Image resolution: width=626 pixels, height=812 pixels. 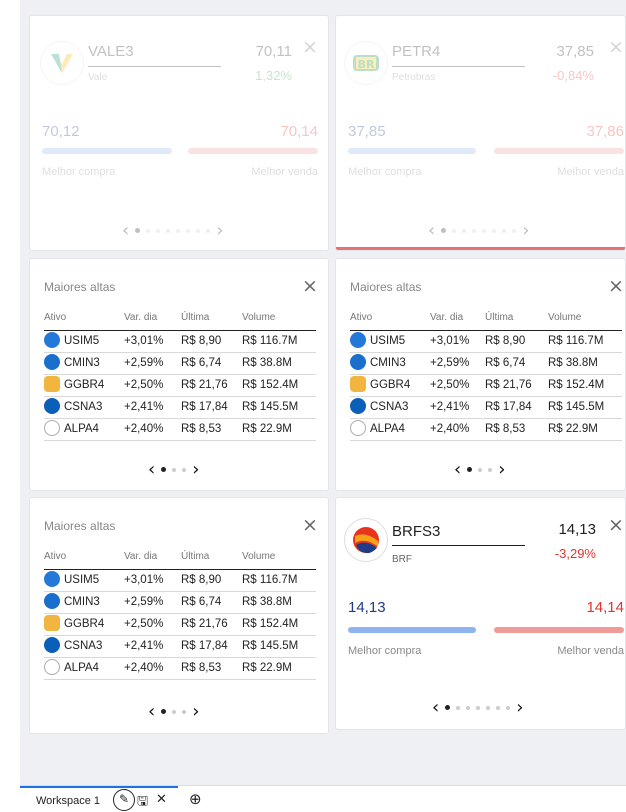 I want to click on tab-workspace-1: Workspace 1, so click(x=99, y=799).